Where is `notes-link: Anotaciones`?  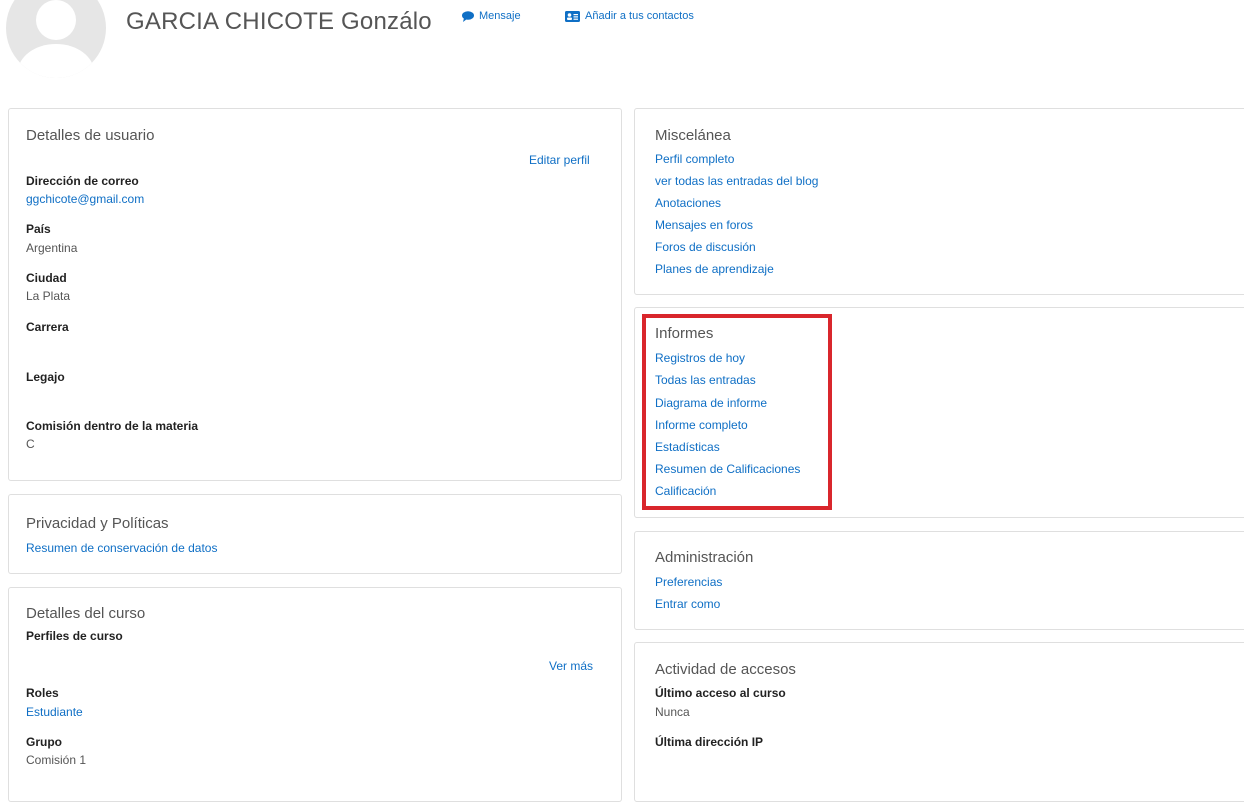
notes-link: Anotaciones is located at coordinates (688, 203).